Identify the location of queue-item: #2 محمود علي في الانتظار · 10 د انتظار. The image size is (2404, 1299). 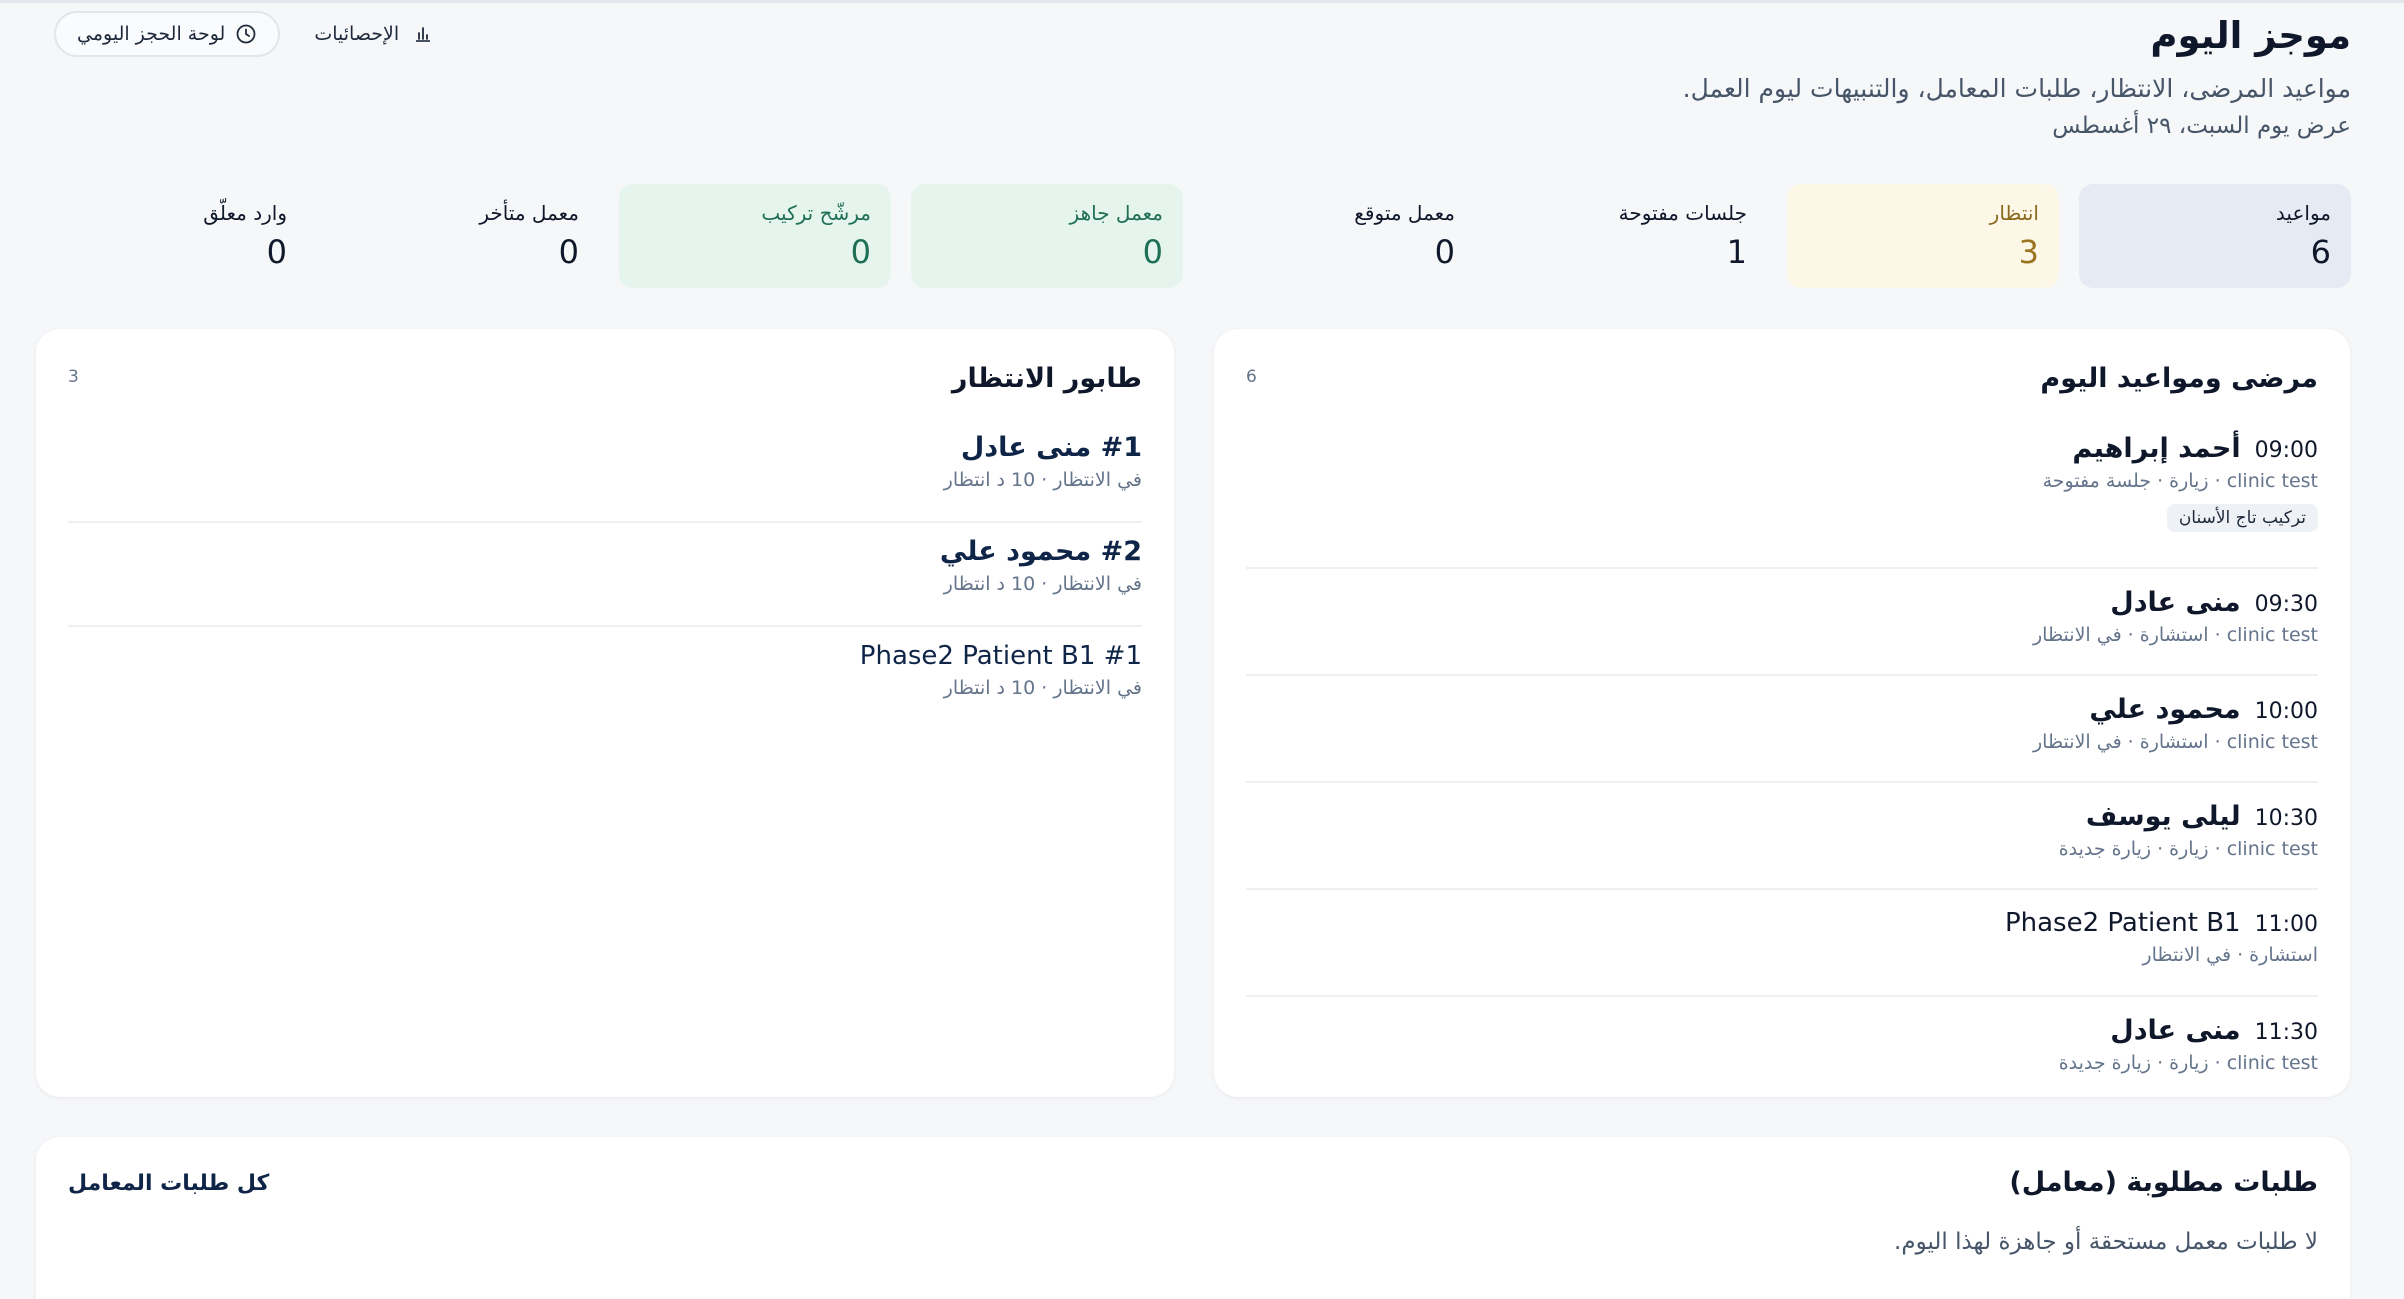
(605, 575).